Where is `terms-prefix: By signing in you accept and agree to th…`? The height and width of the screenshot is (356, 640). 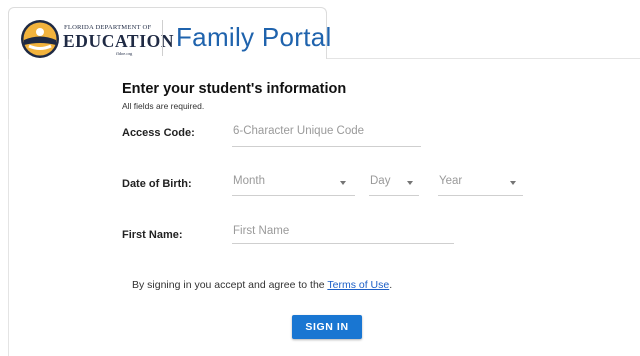
terms-prefix: By signing in you accept and agree to th… is located at coordinates (230, 285).